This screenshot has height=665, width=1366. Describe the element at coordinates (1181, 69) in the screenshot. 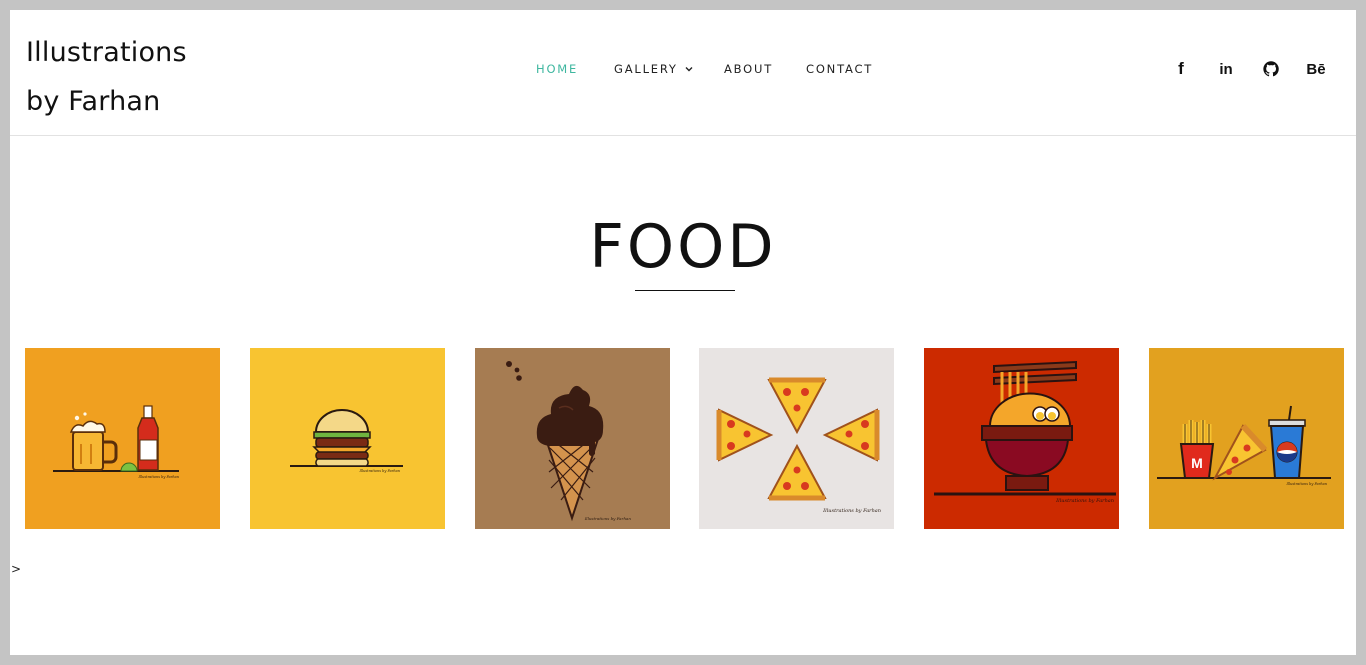

I see `facebook-icon: f` at that location.